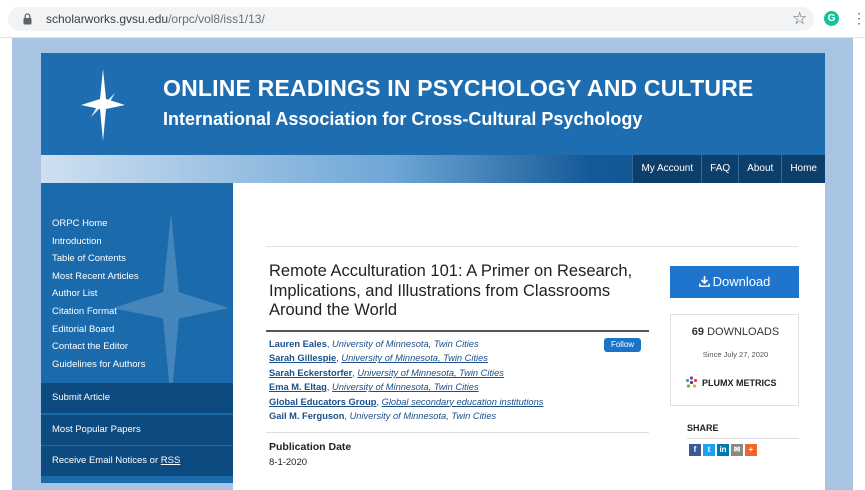  Describe the element at coordinates (858, 18) in the screenshot. I see `more-menu-icon: ⋮` at that location.